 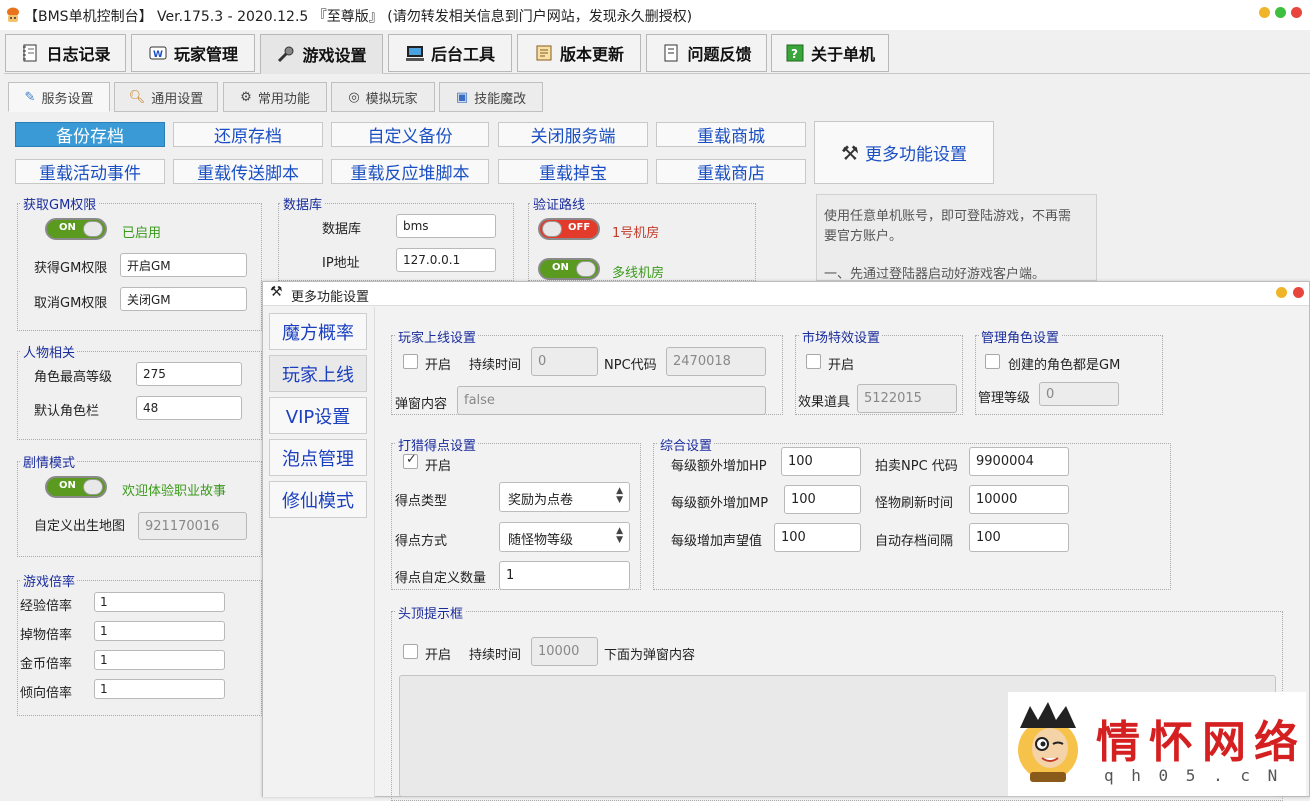 I want to click on sidebar-vip-settings: VIP设置, so click(x=318, y=415).